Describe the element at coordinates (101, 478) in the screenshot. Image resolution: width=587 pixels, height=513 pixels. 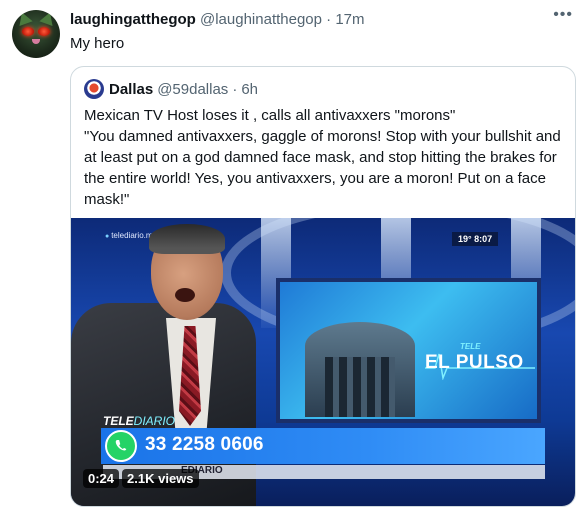
I see `video-duration: 0:24` at that location.